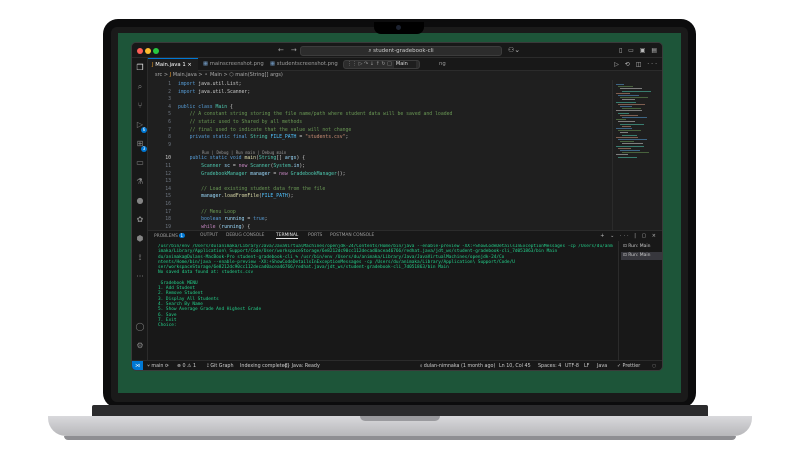 Image resolution: width=799 pixels, height=464 pixels. I want to click on debug-toolbar: ⋮⋮ ▷ ↷ ↓ ↑ ↻ □ Main, so click(381, 64).